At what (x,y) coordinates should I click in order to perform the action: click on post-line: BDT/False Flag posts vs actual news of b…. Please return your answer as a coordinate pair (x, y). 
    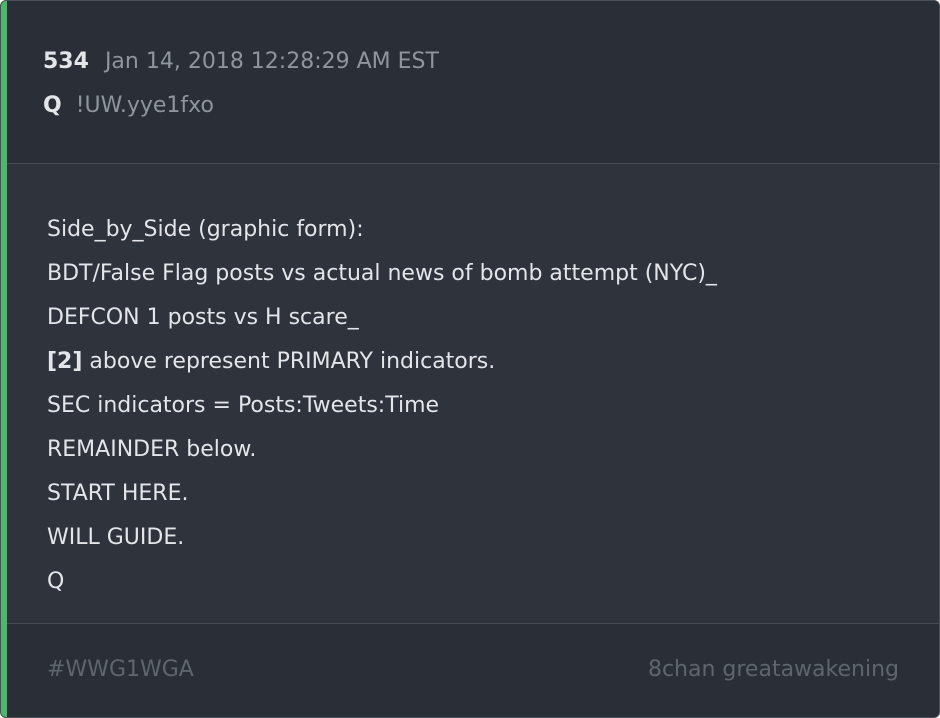
    Looking at the image, I should click on (382, 274).